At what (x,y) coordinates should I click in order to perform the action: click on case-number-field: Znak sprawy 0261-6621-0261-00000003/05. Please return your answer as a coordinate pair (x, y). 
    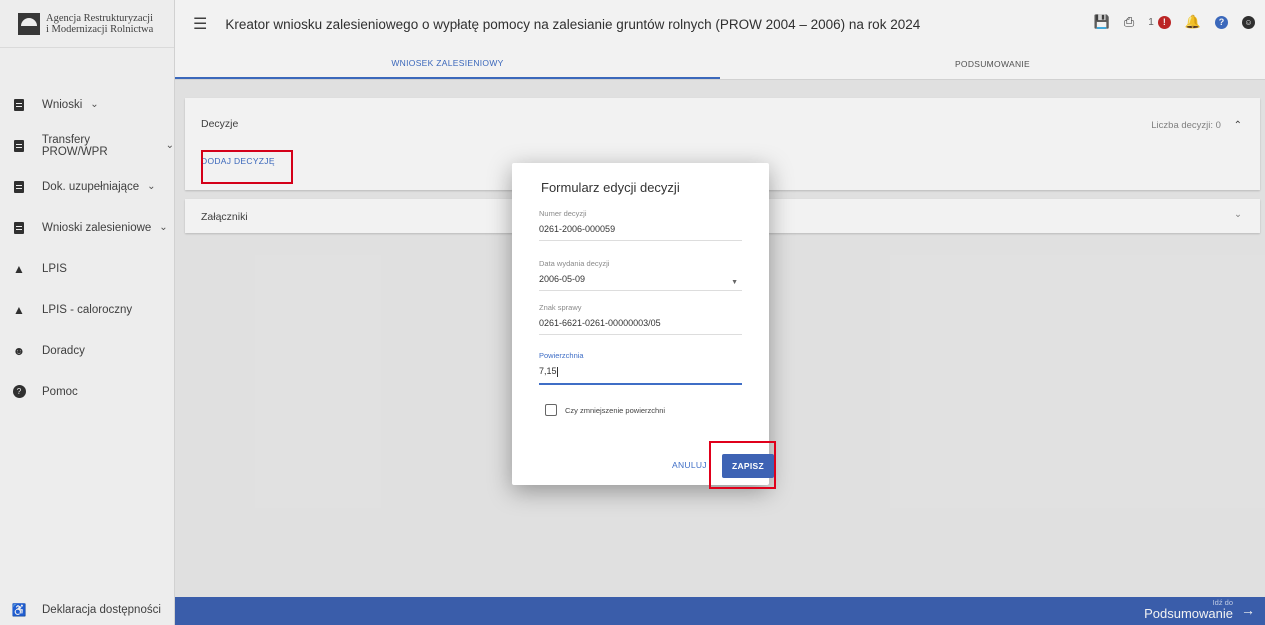
    Looking at the image, I should click on (640, 319).